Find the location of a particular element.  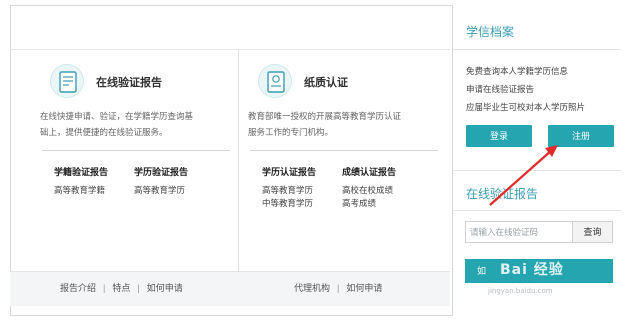

link-agencies: 代理机构 is located at coordinates (312, 288).